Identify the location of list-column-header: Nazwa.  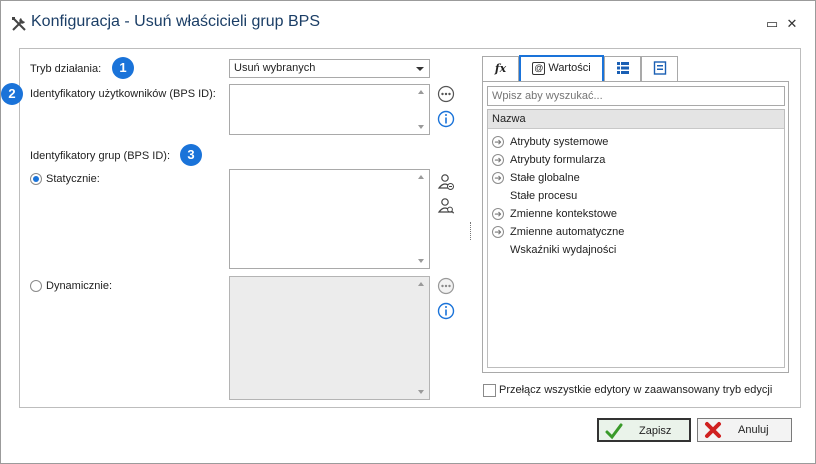
(636, 119).